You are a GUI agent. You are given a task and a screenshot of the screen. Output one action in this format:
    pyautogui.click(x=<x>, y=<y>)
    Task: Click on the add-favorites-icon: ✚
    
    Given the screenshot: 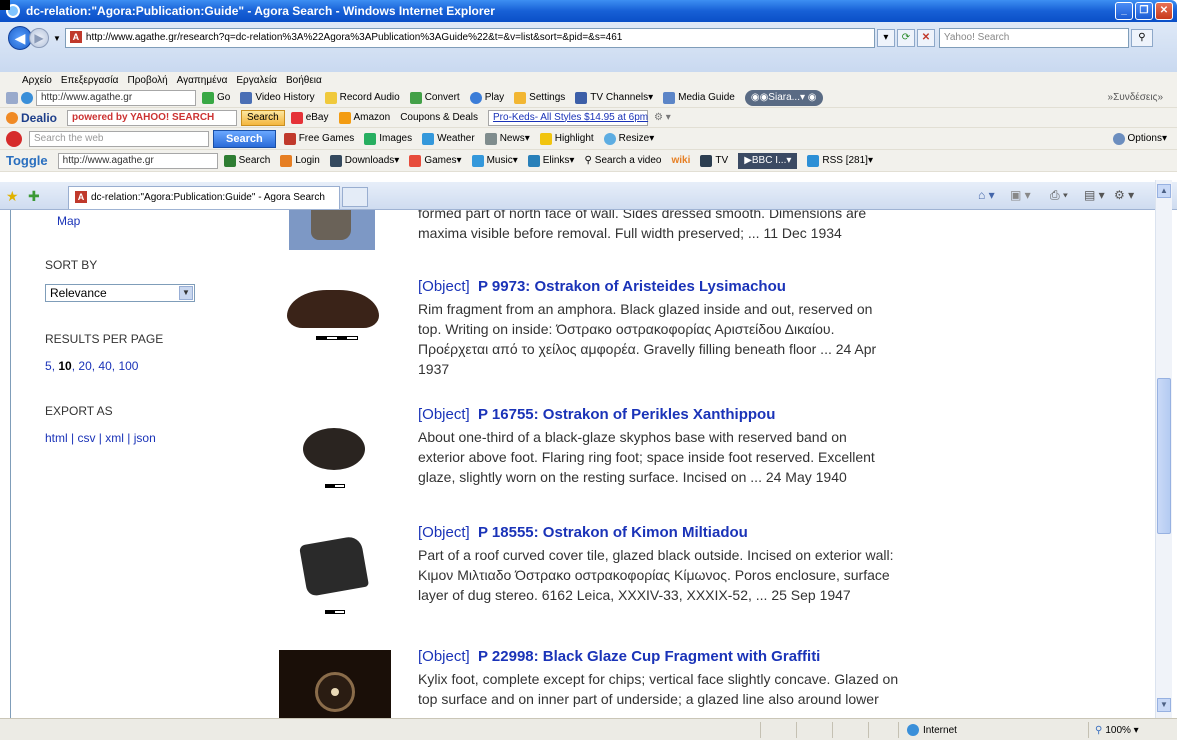 What is the action you would take?
    pyautogui.click(x=34, y=196)
    